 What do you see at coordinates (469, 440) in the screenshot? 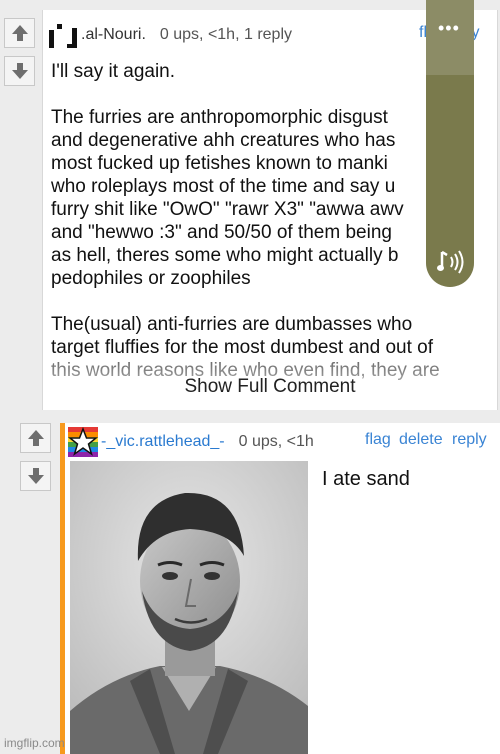
I see `reply-link: reply` at bounding box center [469, 440].